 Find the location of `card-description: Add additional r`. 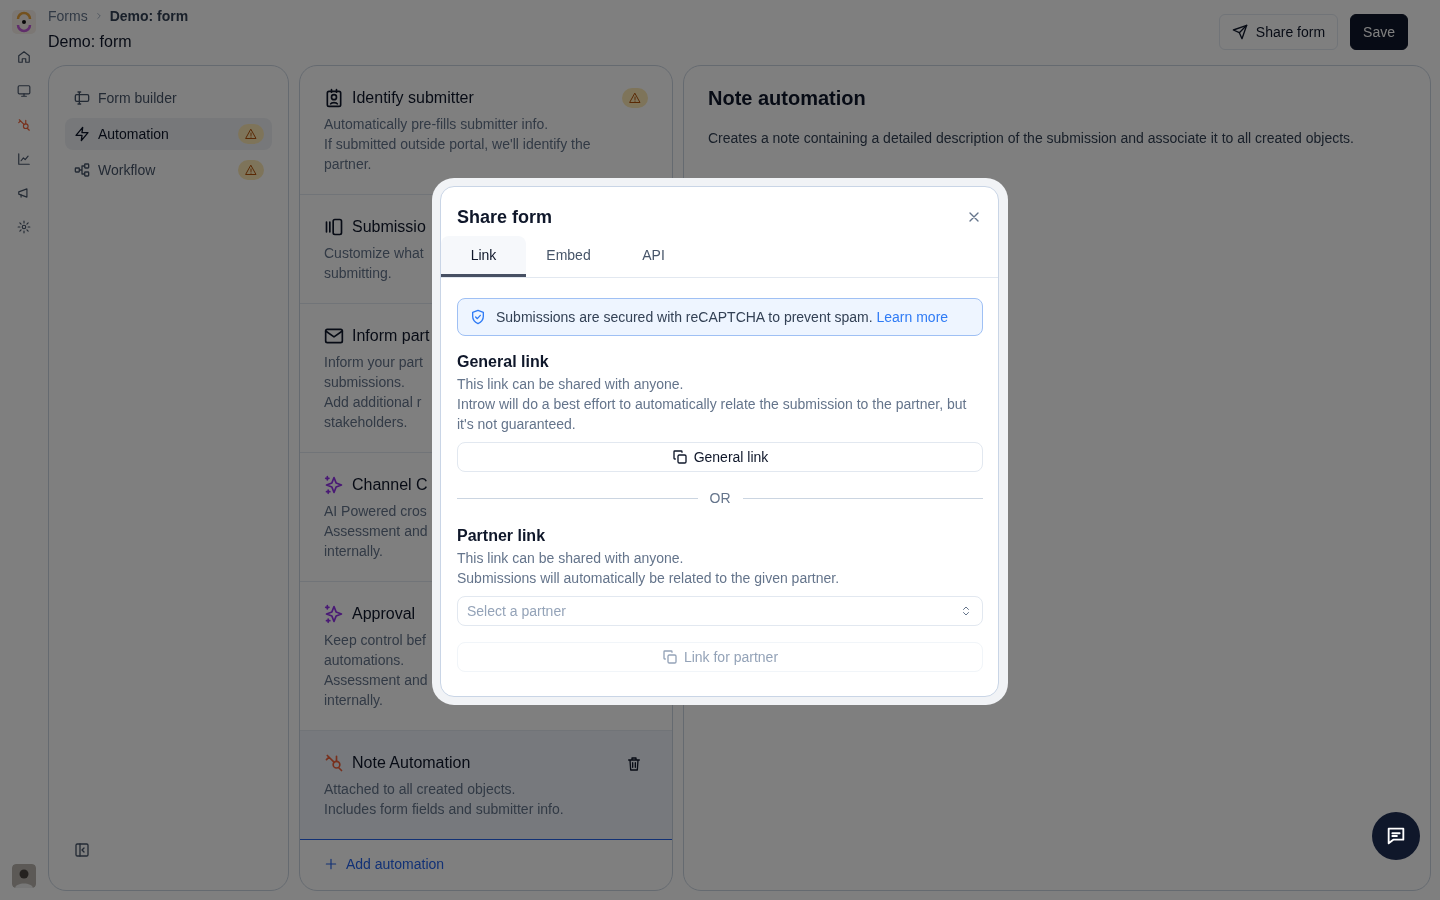

card-description: Add additional r is located at coordinates (373, 402).